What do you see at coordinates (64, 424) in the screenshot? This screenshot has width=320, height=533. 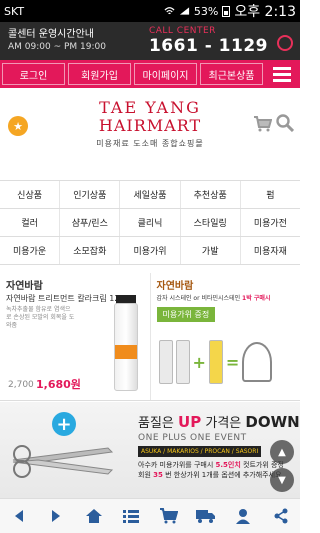 I see `plus-icon: +` at bounding box center [64, 424].